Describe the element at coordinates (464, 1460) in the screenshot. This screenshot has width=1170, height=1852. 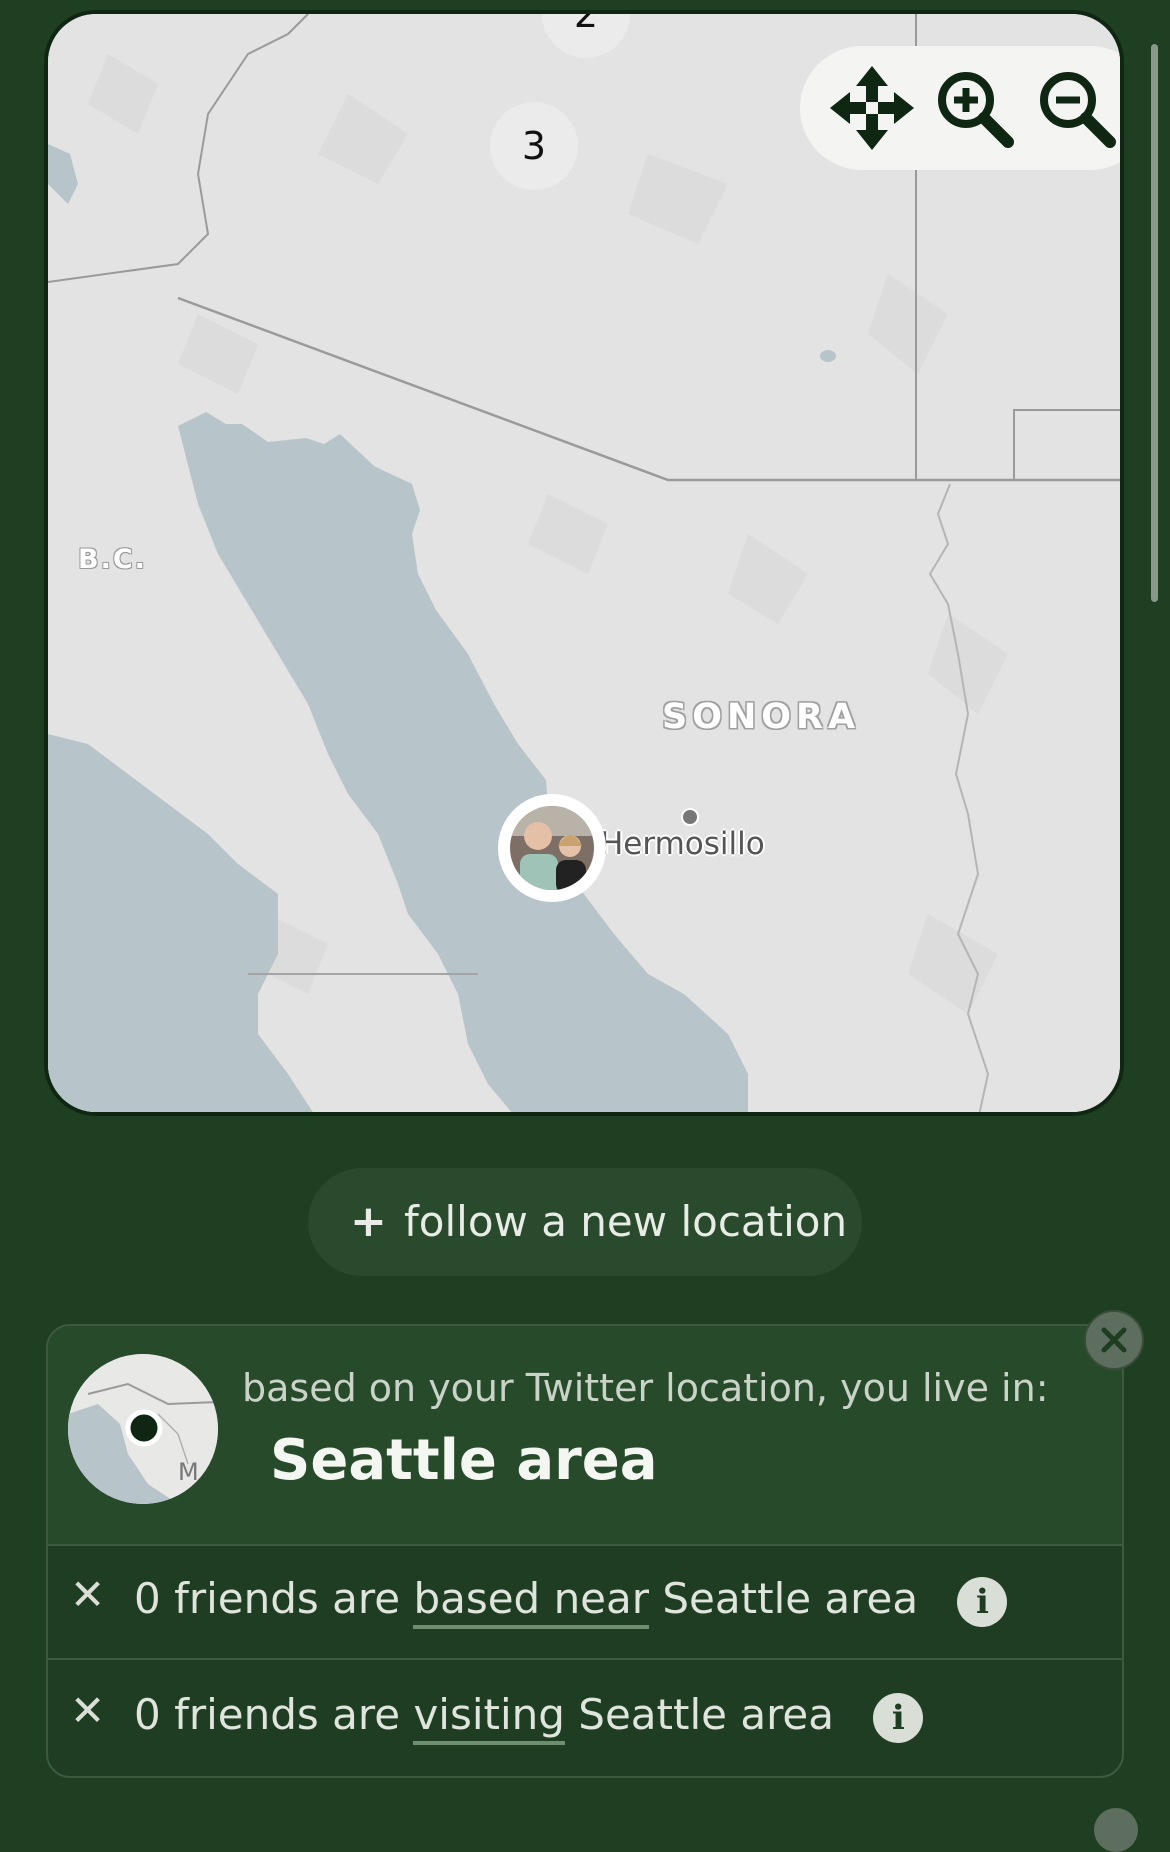
I see `home-city-name: Seattle area` at that location.